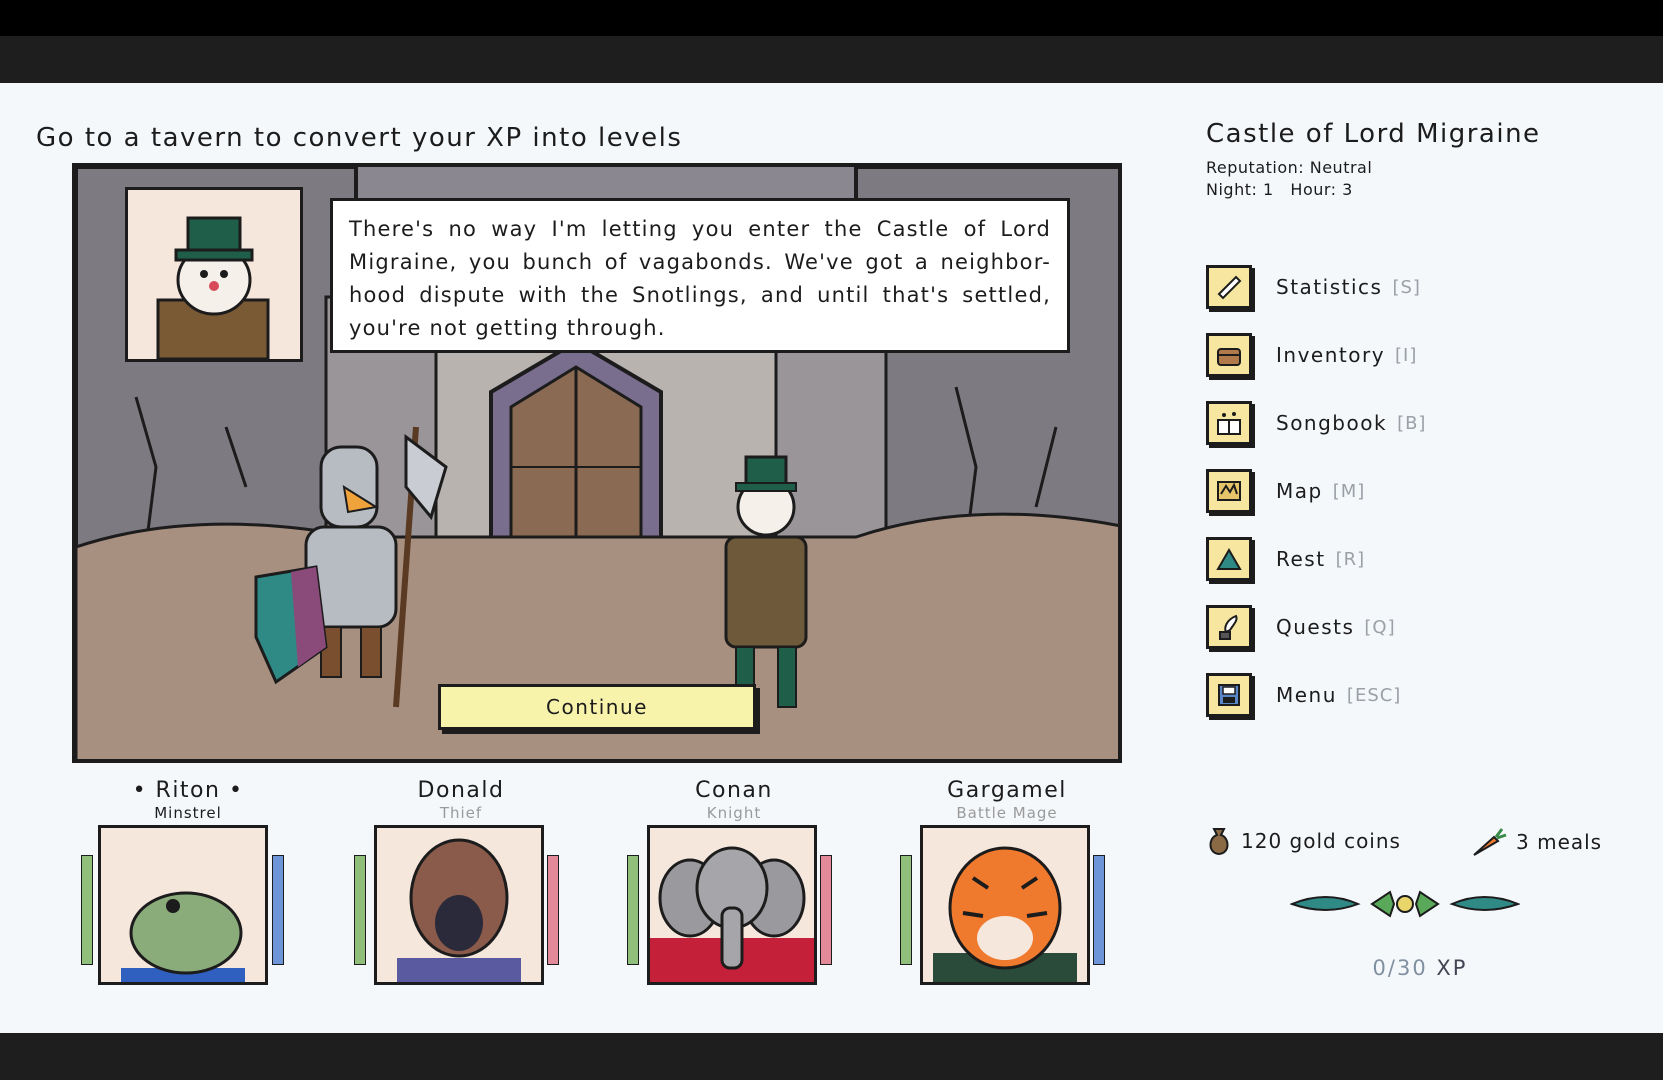 Image resolution: width=1663 pixels, height=1080 pixels. I want to click on hedgehog-portrait, so click(459, 905).